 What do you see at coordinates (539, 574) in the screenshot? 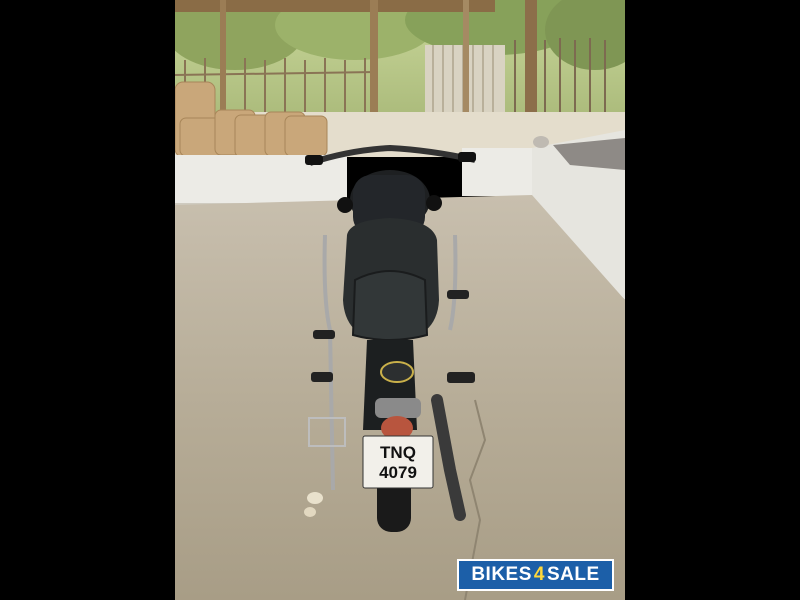
I see `watermark-middle: 4` at bounding box center [539, 574].